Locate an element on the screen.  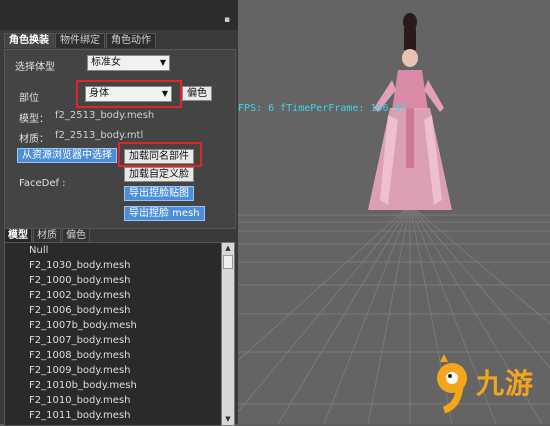
list-item: F2_1007b_body.mesh is located at coordinates (113, 325).